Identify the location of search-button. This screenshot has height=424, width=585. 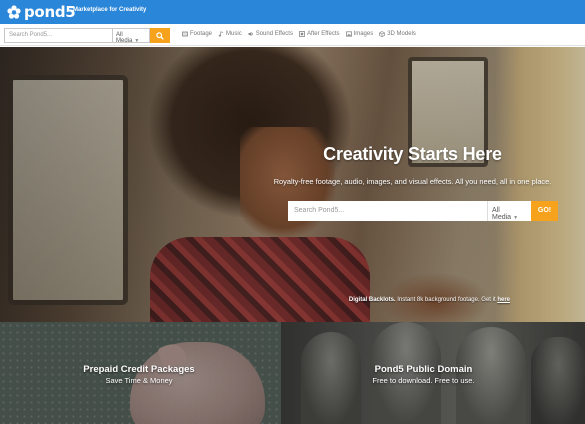
(160, 35).